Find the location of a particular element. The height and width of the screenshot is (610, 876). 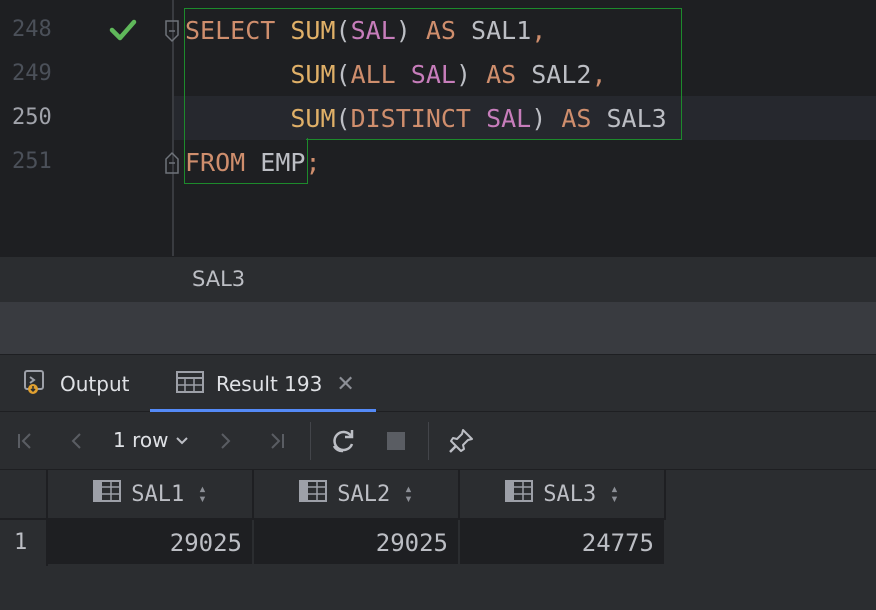

row-count-selector: 1 row is located at coordinates (151, 440).